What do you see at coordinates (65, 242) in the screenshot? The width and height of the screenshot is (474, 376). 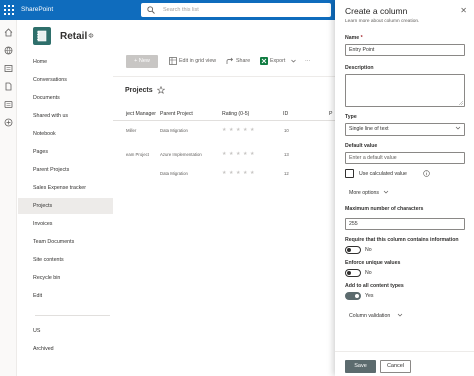 I see `nav-item-team-documents: Team Documents` at bounding box center [65, 242].